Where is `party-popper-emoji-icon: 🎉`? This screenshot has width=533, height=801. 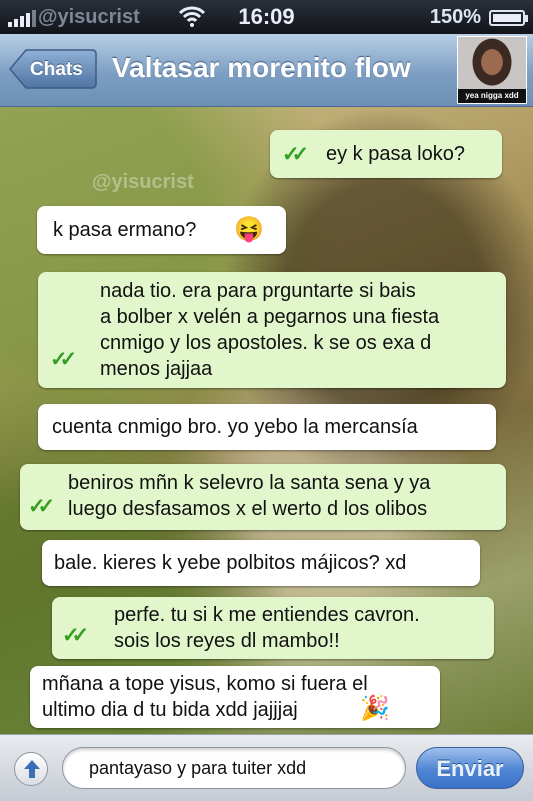 party-popper-emoji-icon: 🎉 is located at coordinates (375, 708).